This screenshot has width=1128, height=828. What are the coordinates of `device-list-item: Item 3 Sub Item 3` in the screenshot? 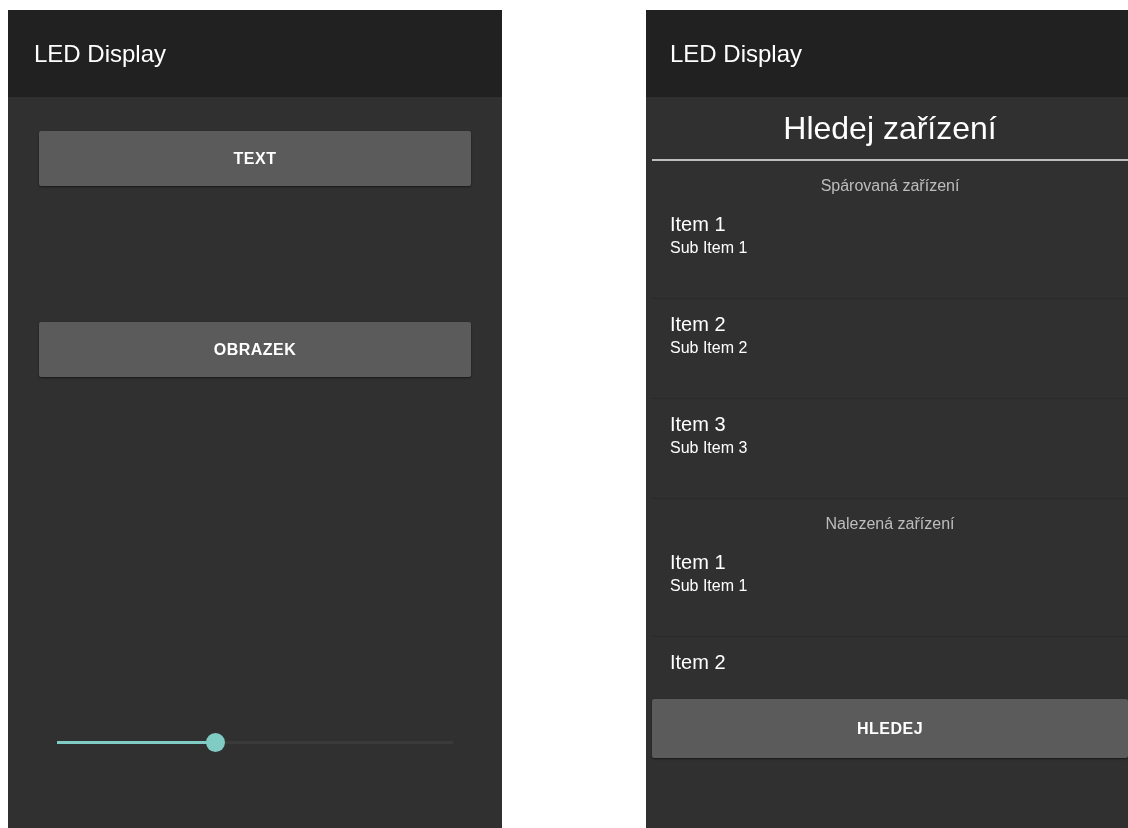 It's located at (890, 449).